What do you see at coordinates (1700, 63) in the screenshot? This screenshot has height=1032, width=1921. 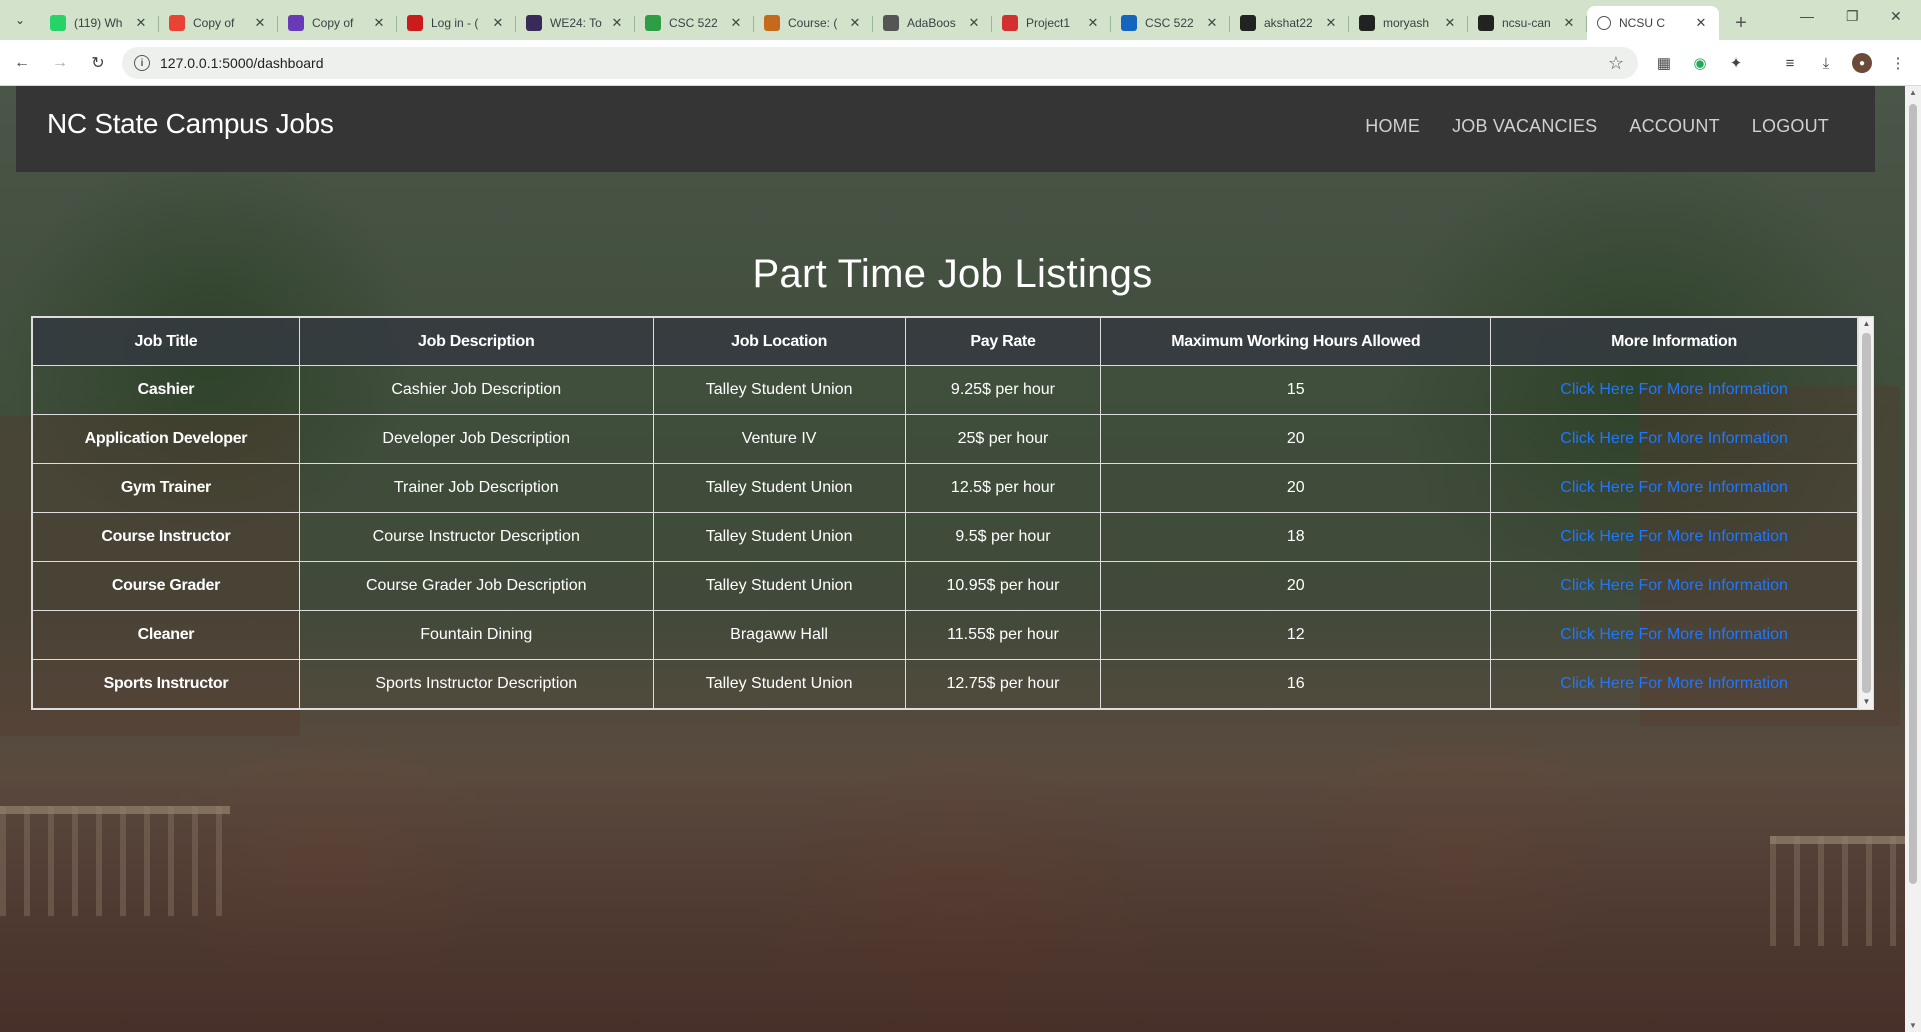 I see `grammarly-icon: ◉` at bounding box center [1700, 63].